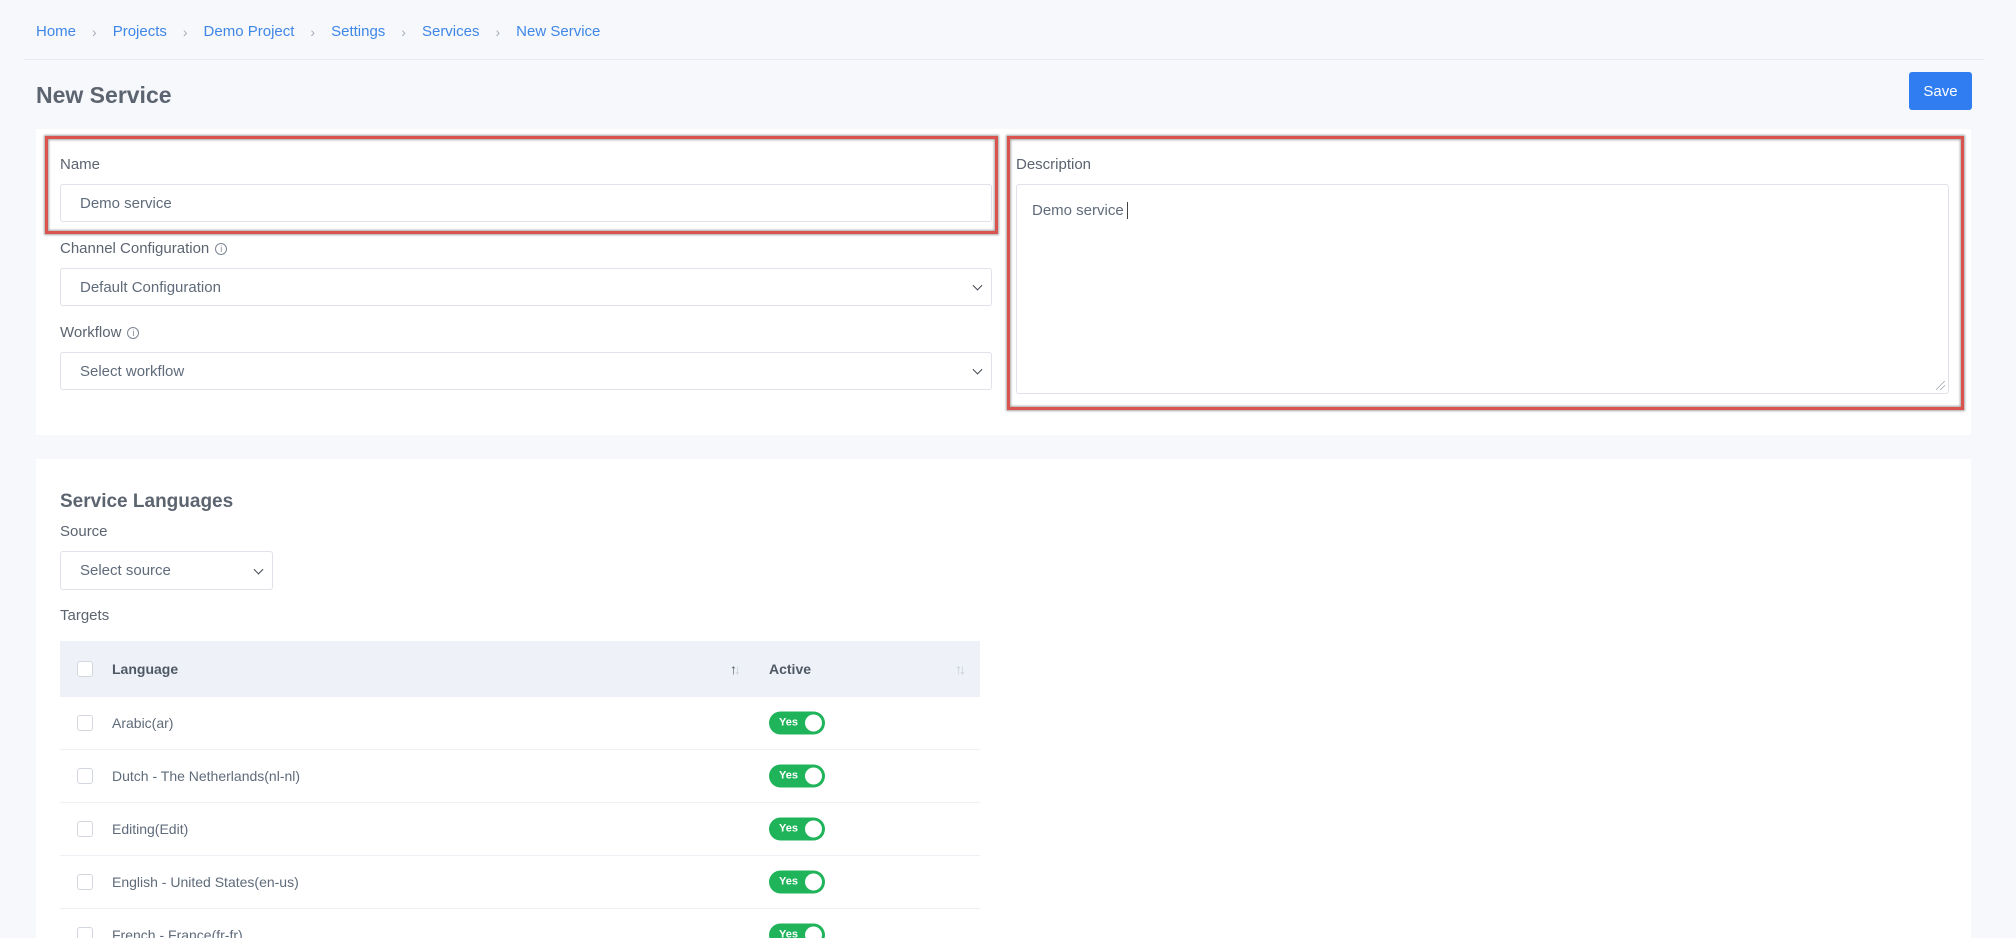  I want to click on breadcrumb-settings: Settings, so click(358, 31).